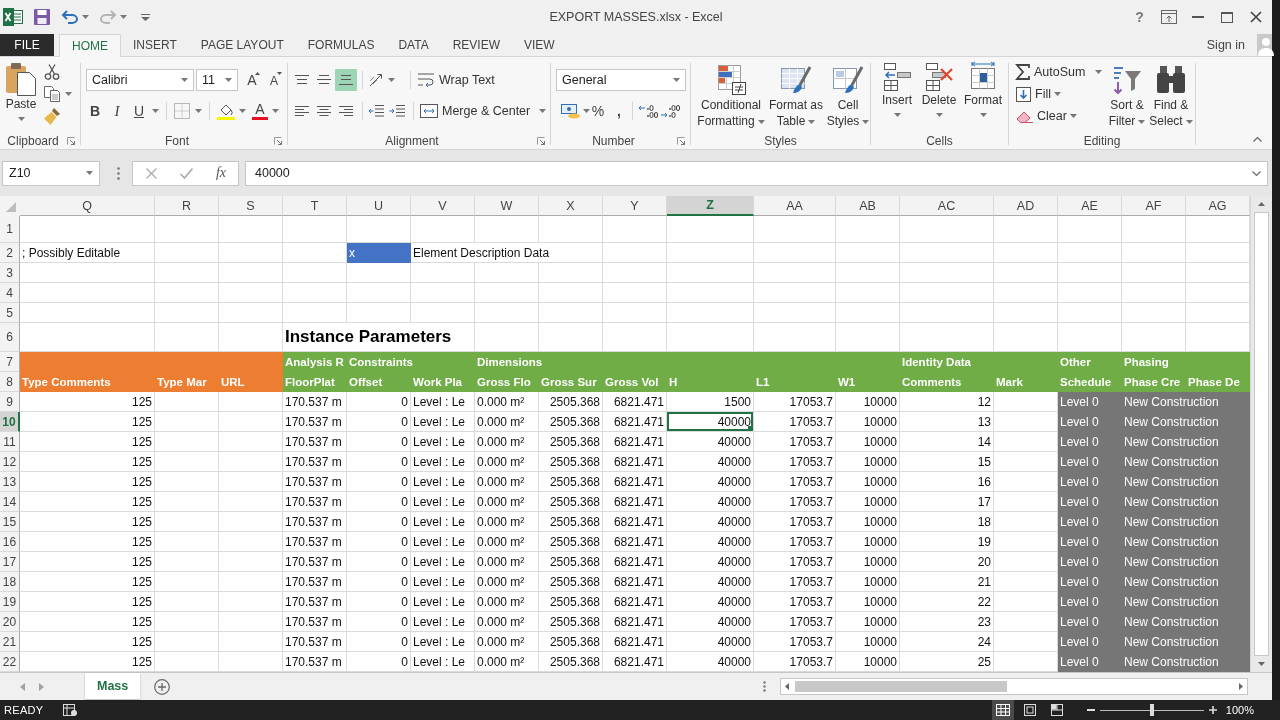  I want to click on cell-brush-icon, so click(848, 80).